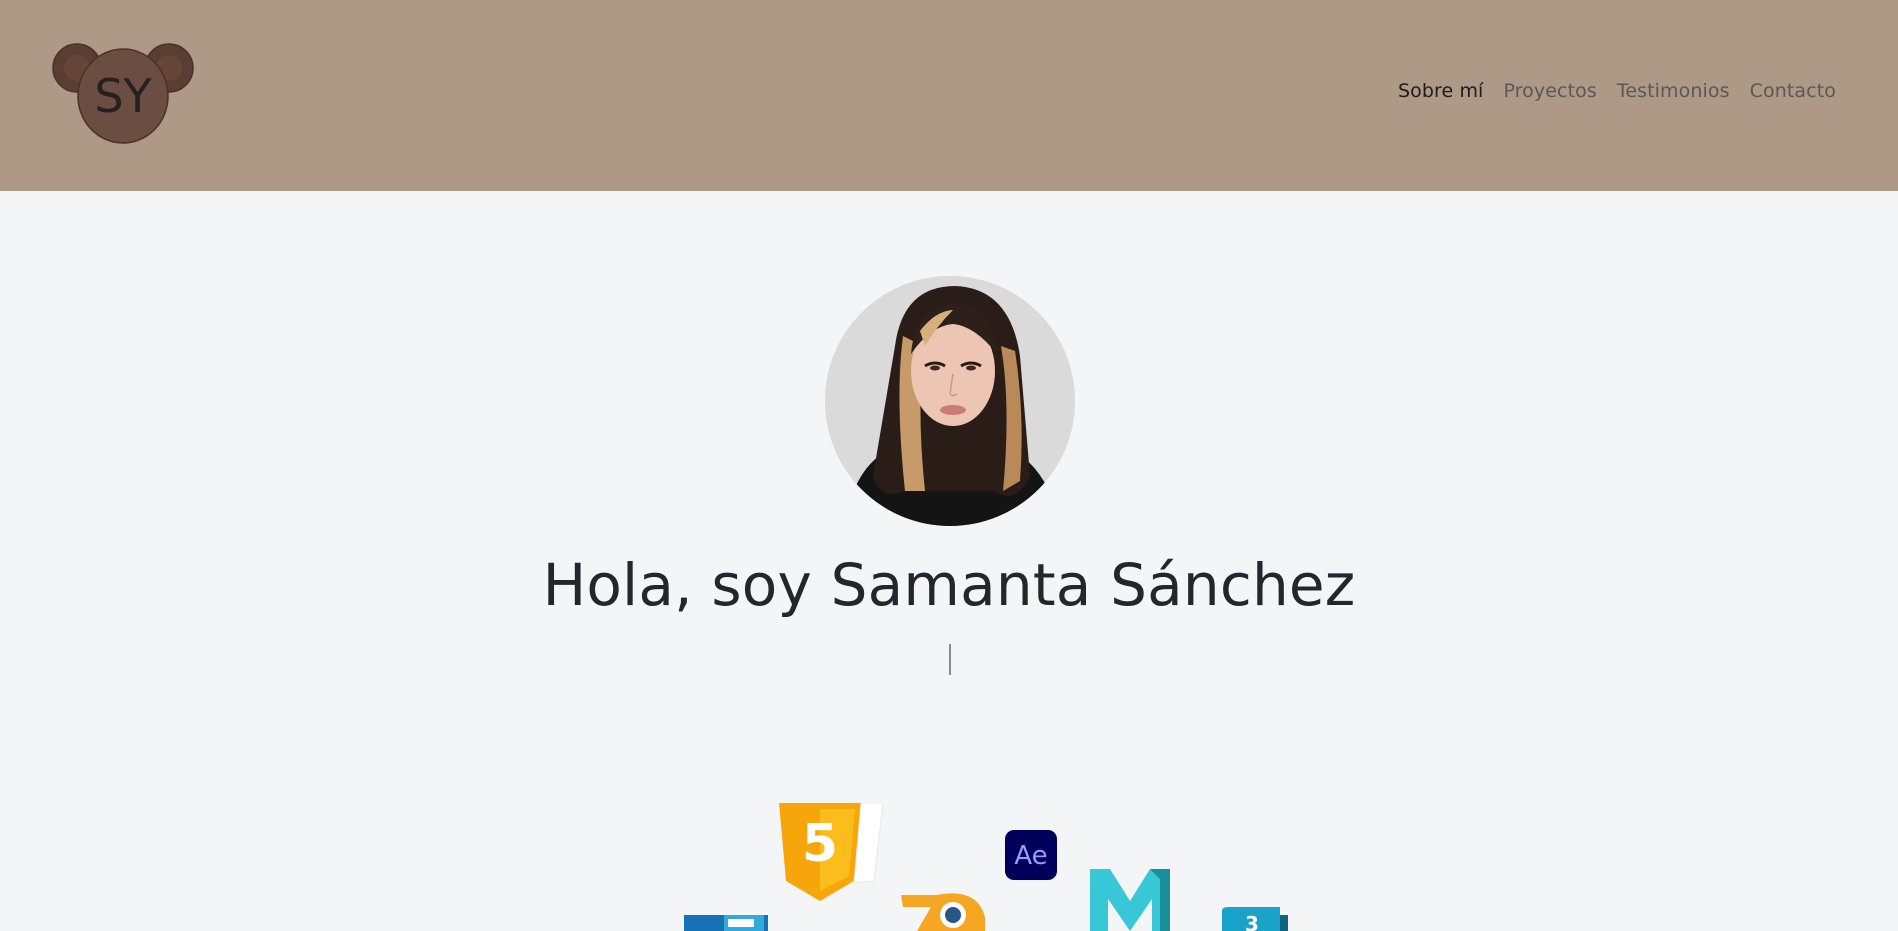 The image size is (1898, 931). I want to click on profile-avatar, so click(950, 401).